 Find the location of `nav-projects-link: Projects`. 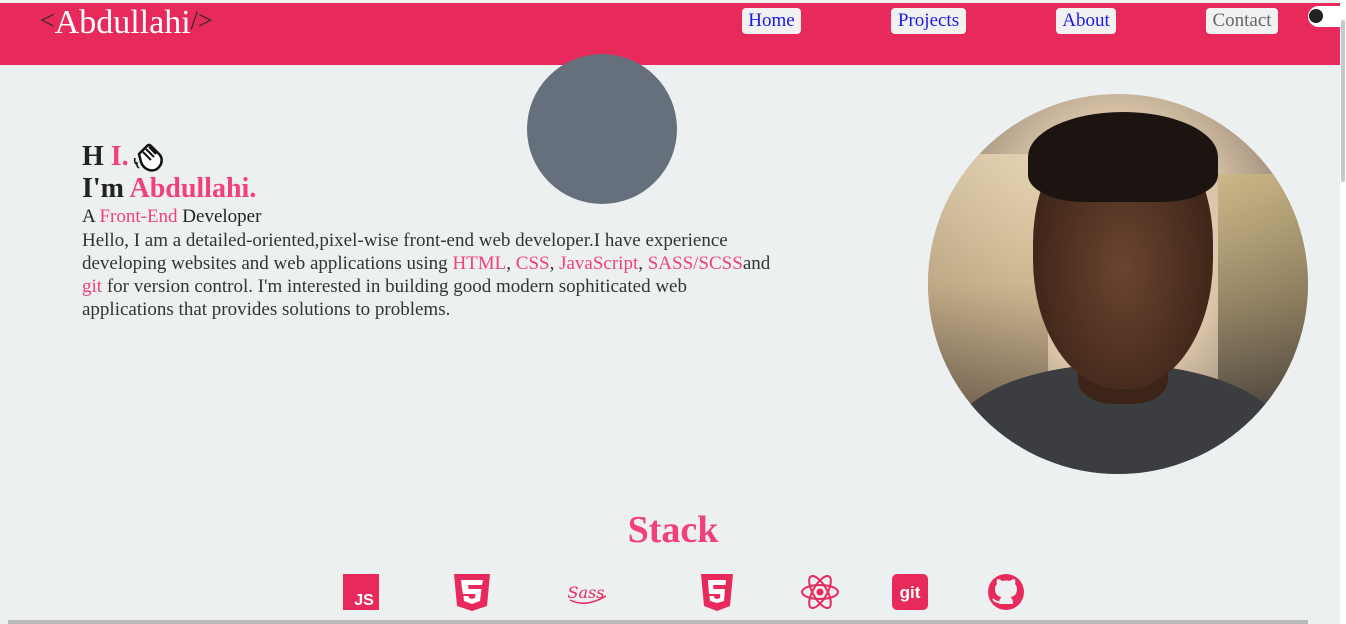

nav-projects-link: Projects is located at coordinates (928, 21).